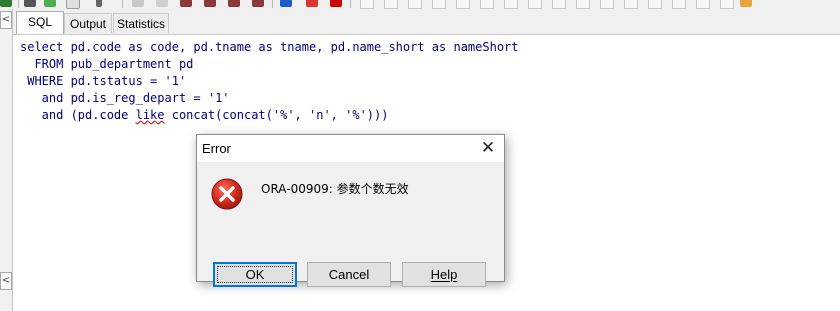 Image resolution: width=840 pixels, height=311 pixels. Describe the element at coordinates (488, 148) in the screenshot. I see `close-icon: ✕` at that location.